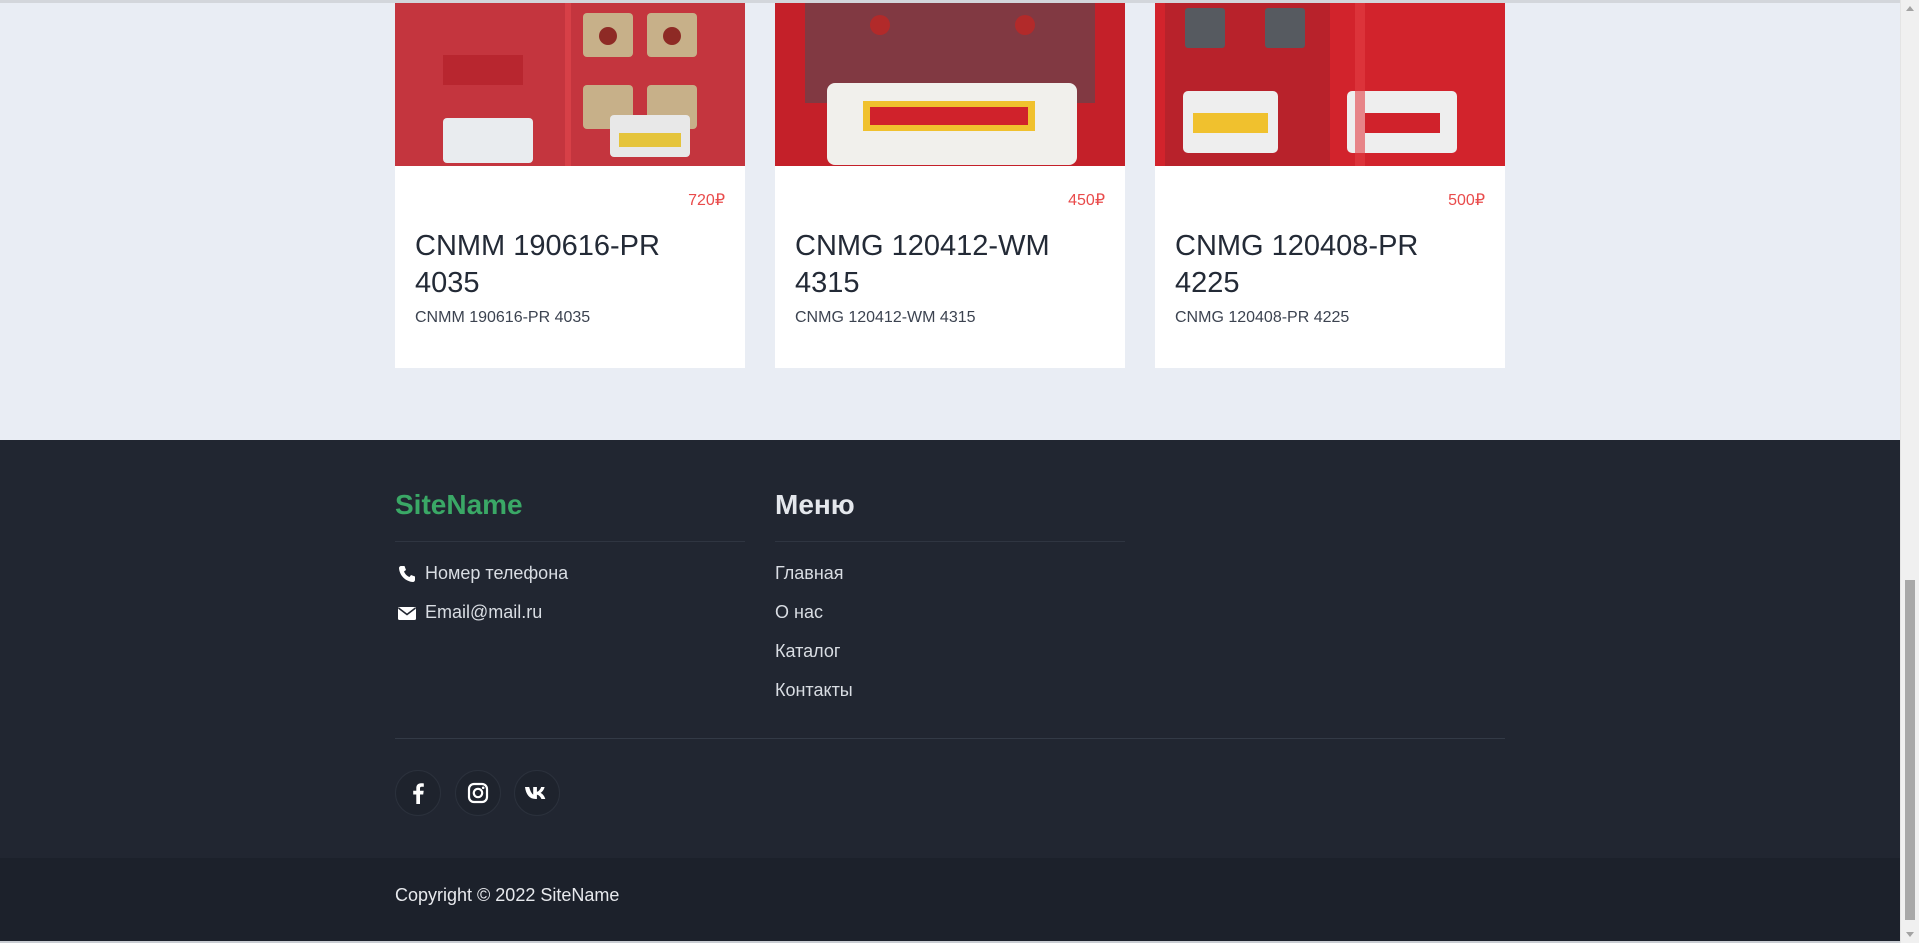 Image resolution: width=1919 pixels, height=943 pixels. Describe the element at coordinates (497, 573) in the screenshot. I see `contact-phone-label: Номер телефона` at that location.